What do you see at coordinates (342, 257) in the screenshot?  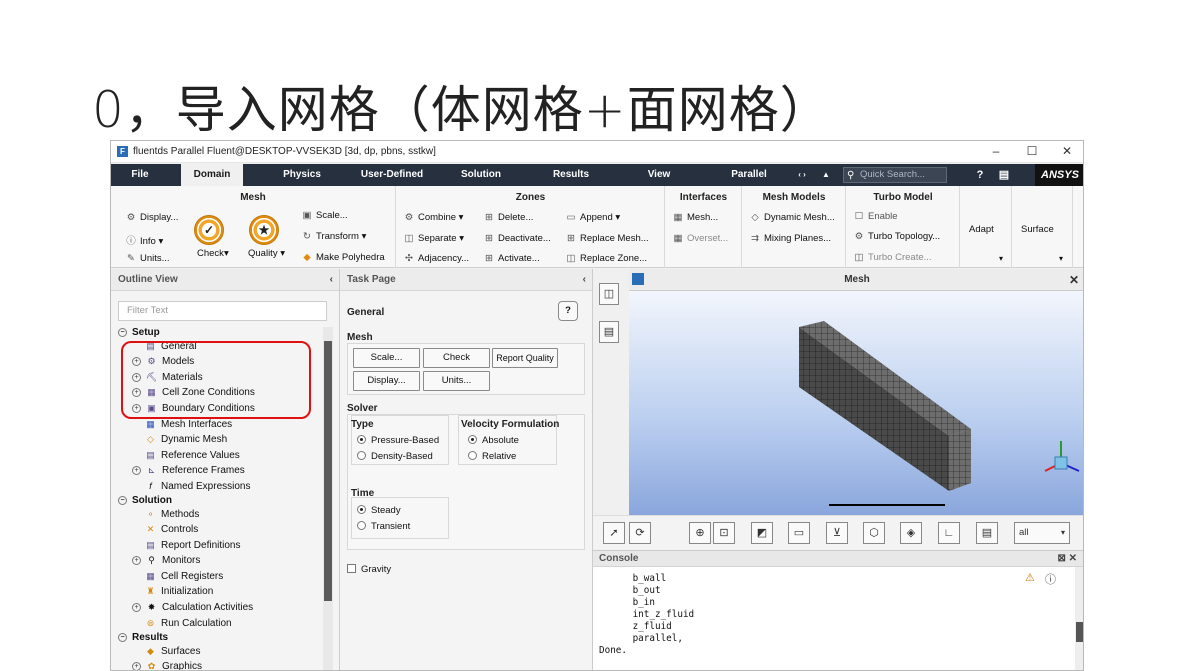 I see `make-polyhedra-button: ◆ Make Polyhedra` at bounding box center [342, 257].